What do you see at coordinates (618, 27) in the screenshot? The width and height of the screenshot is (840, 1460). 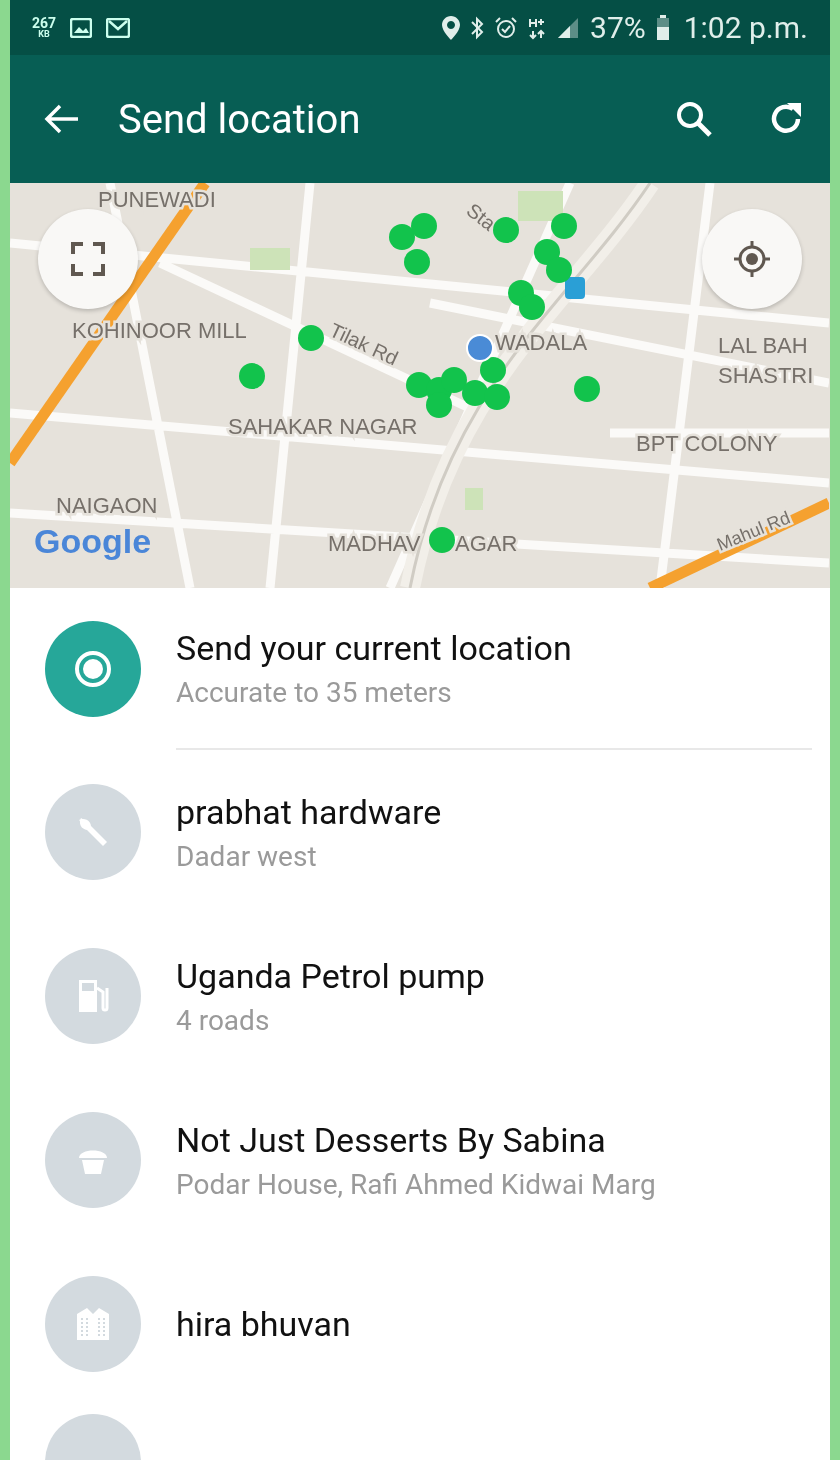 I see `battery-percentage: 37%` at bounding box center [618, 27].